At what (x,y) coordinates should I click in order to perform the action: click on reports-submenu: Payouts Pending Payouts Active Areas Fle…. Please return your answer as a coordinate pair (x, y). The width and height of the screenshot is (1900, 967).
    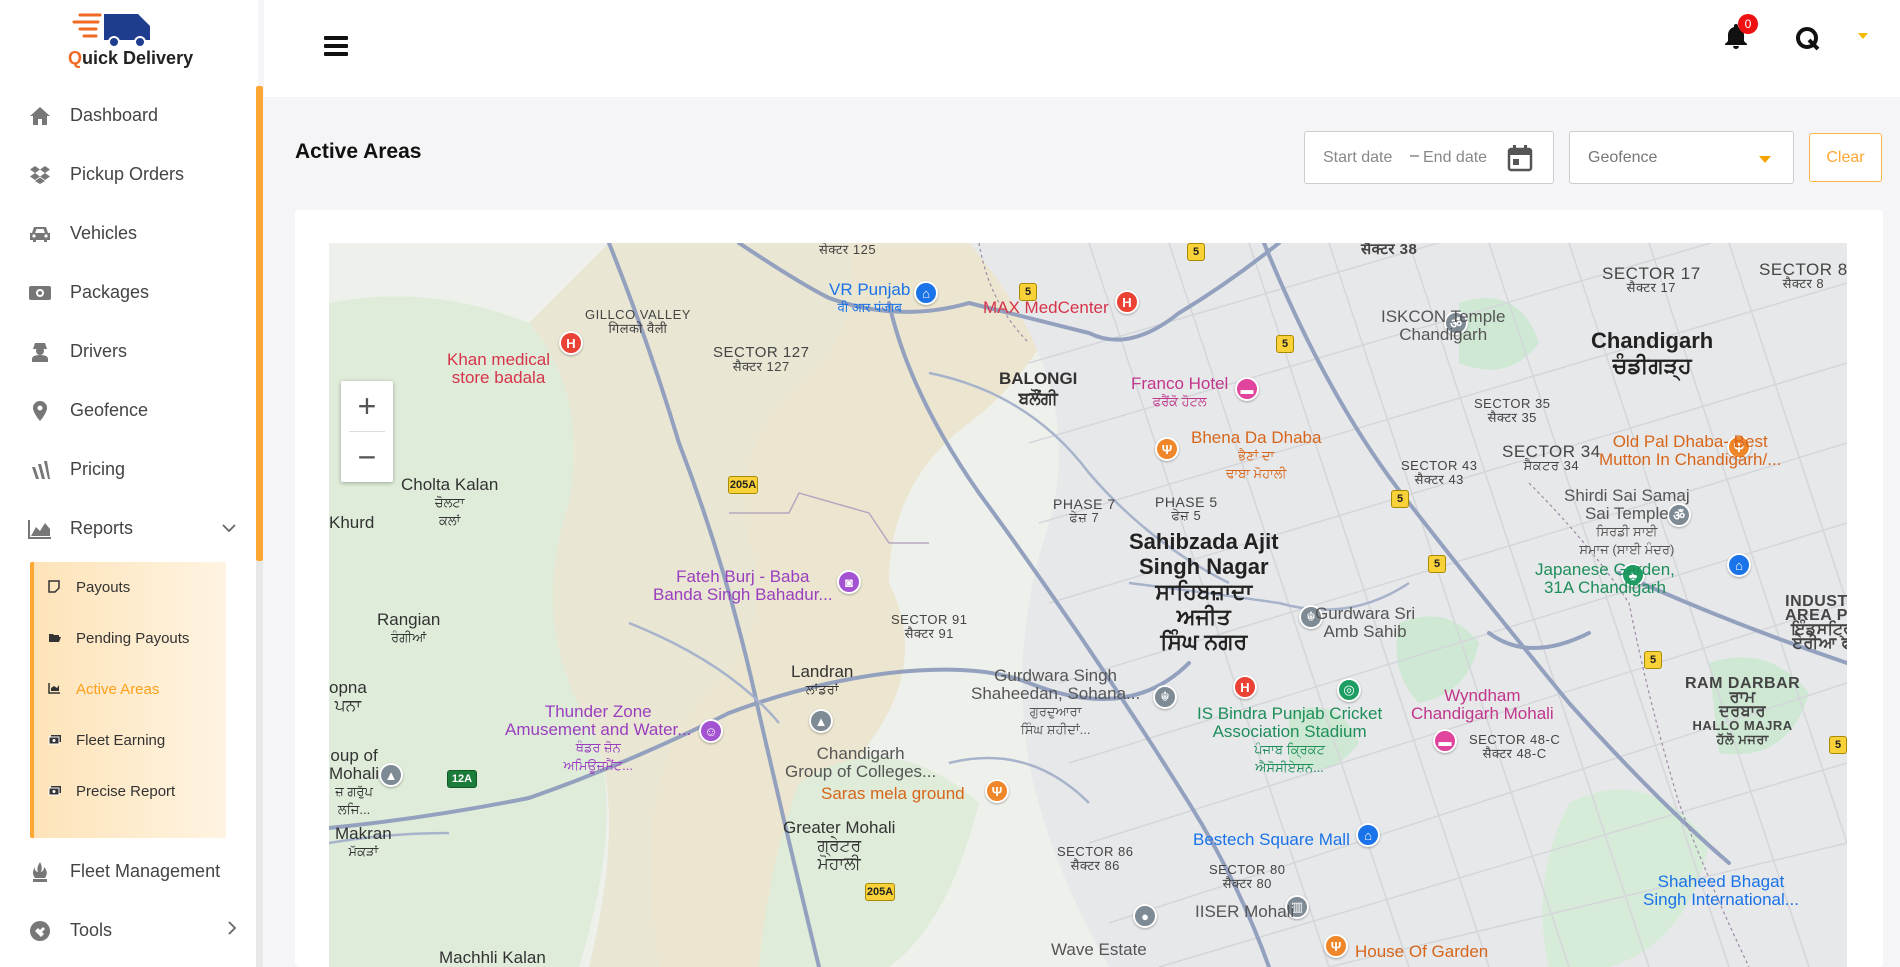
    Looking at the image, I should click on (128, 700).